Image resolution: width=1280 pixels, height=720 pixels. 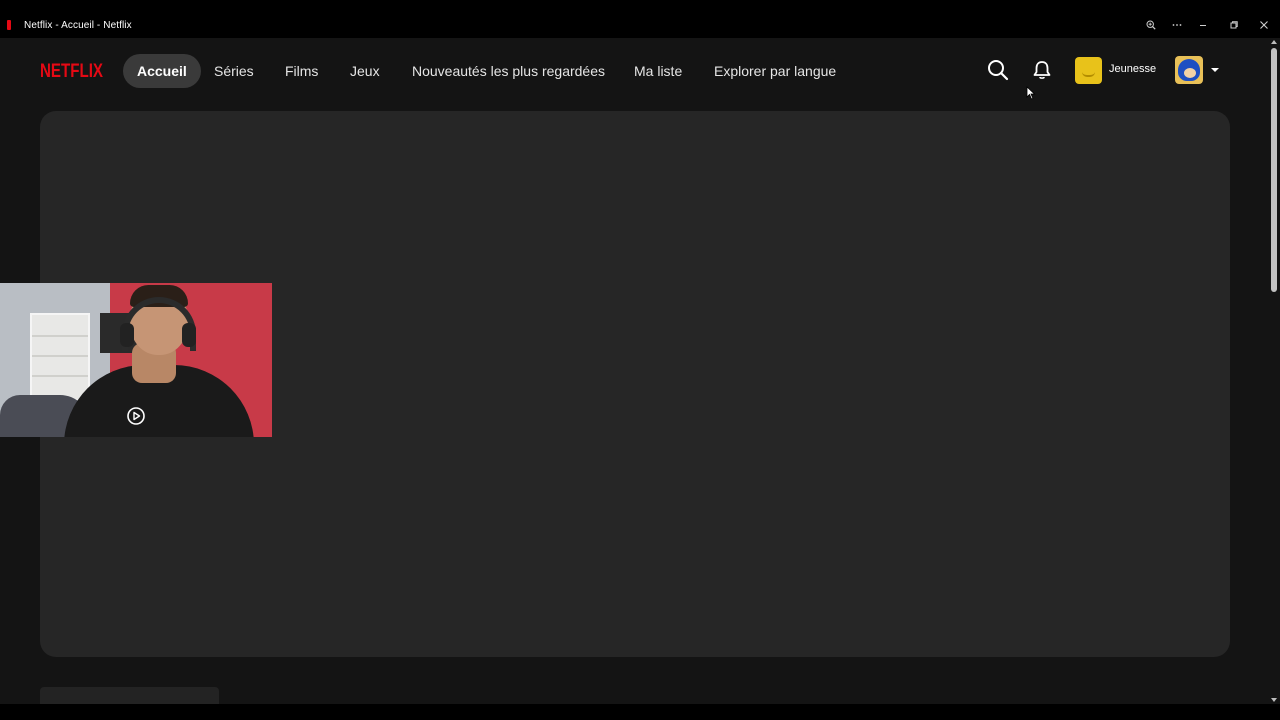 What do you see at coordinates (129, 695) in the screenshot?
I see `row-title-placeholder` at bounding box center [129, 695].